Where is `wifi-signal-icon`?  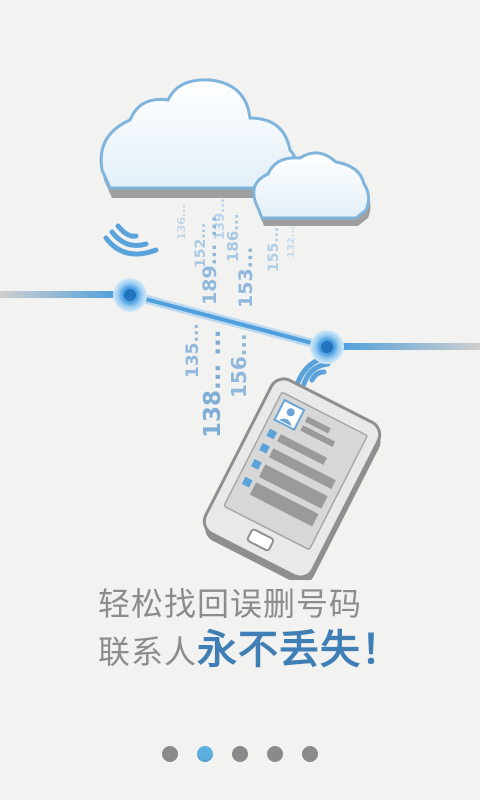 wifi-signal-icon is located at coordinates (131, 240).